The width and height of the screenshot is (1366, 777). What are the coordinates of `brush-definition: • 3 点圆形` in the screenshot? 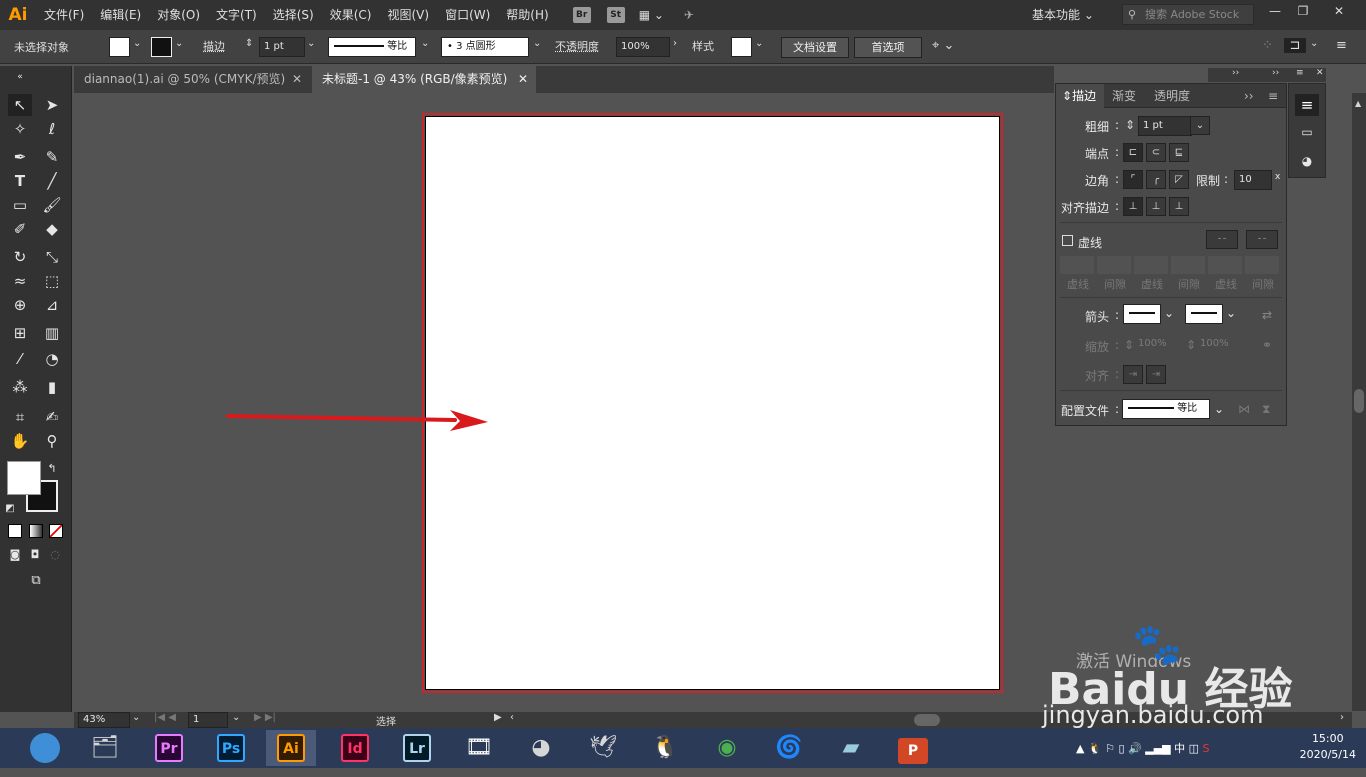 It's located at (485, 47).